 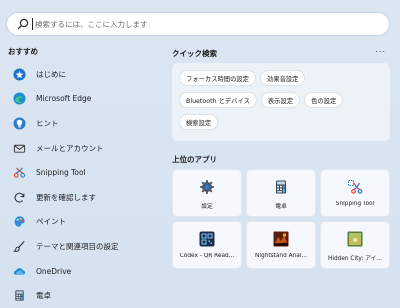 I want to click on app-tile-label: 設定, so click(x=207, y=207).